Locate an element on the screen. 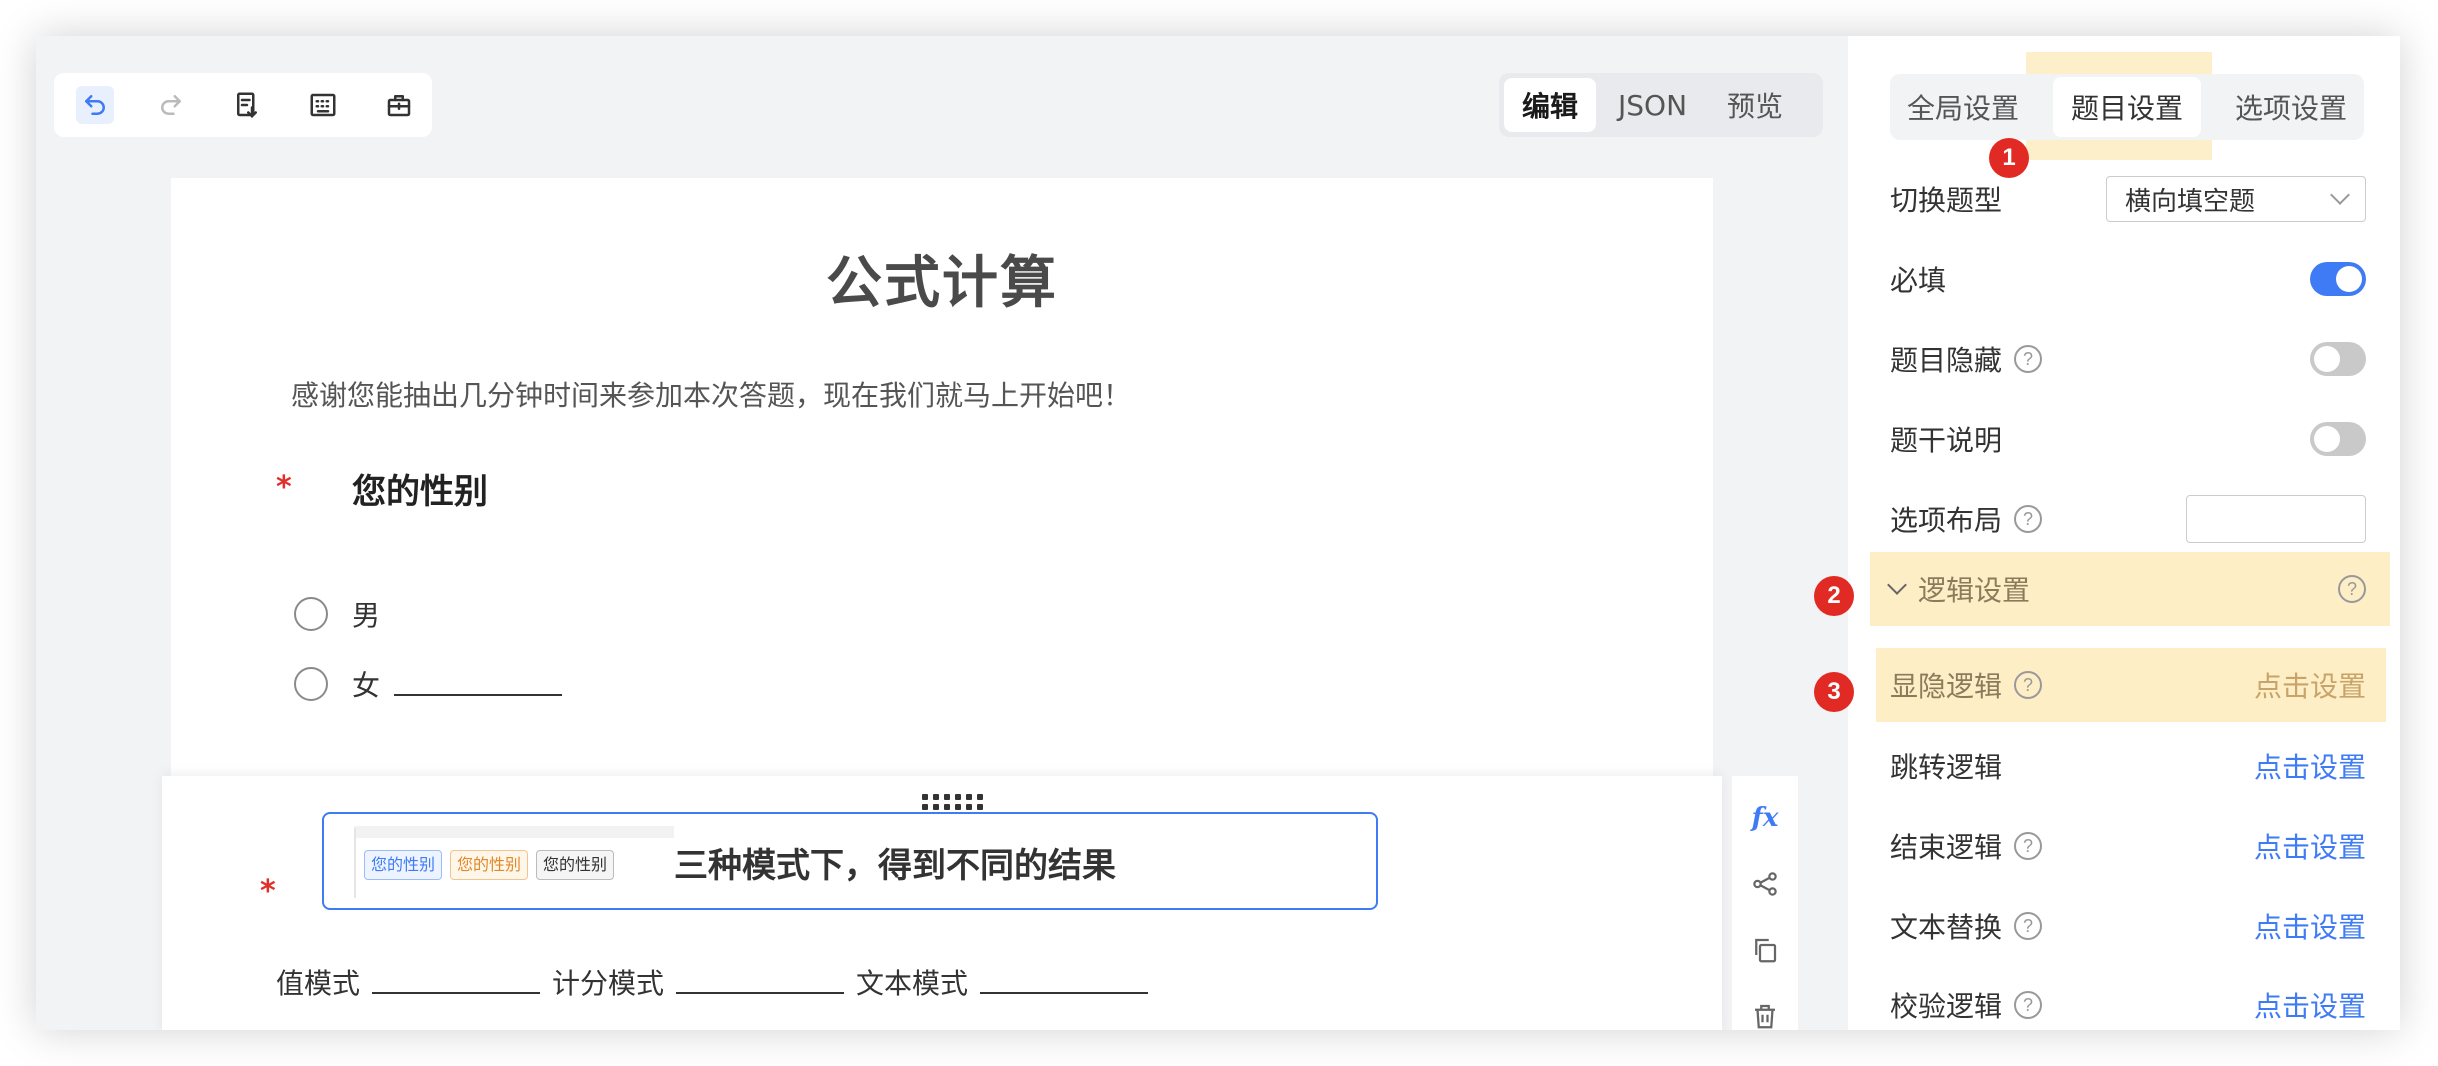 This screenshot has width=2438, height=1066. redo-icon is located at coordinates (171, 105).